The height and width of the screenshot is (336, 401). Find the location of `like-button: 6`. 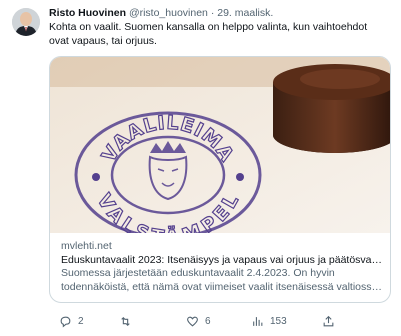

like-button: 6 is located at coordinates (198, 321).